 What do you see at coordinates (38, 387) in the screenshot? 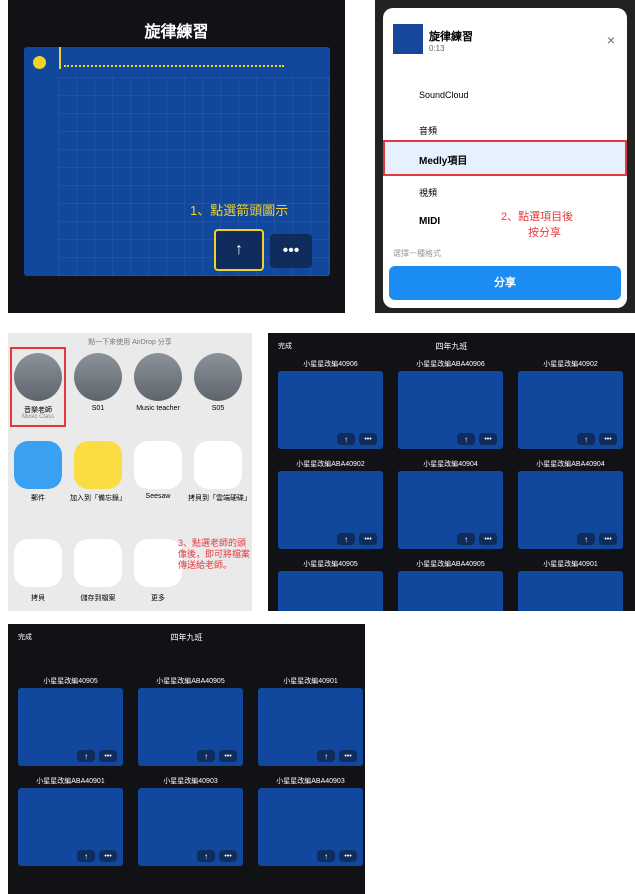
I see `selection-box` at bounding box center [38, 387].